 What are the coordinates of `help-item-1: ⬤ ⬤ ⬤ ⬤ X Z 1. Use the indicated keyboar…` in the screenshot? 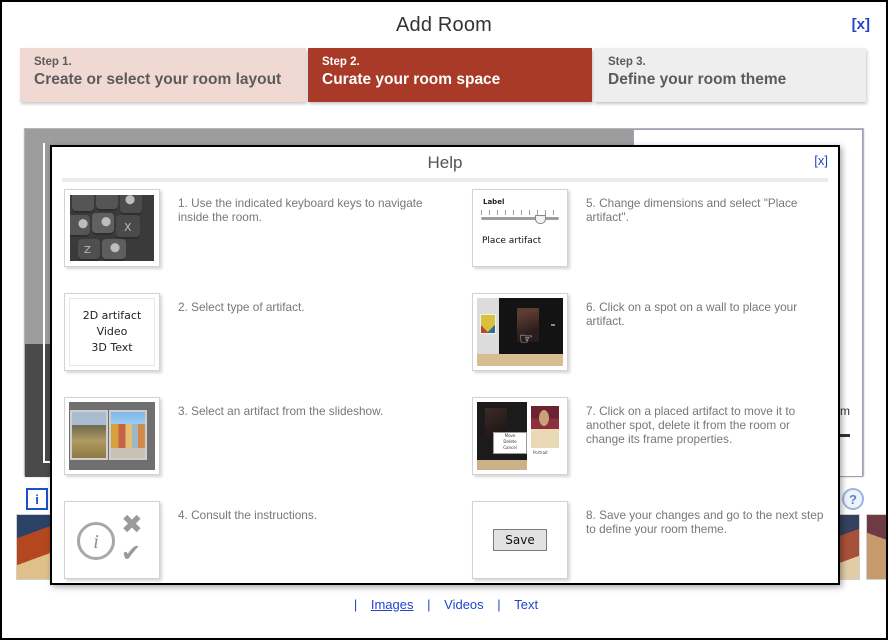 It's located at (256, 237).